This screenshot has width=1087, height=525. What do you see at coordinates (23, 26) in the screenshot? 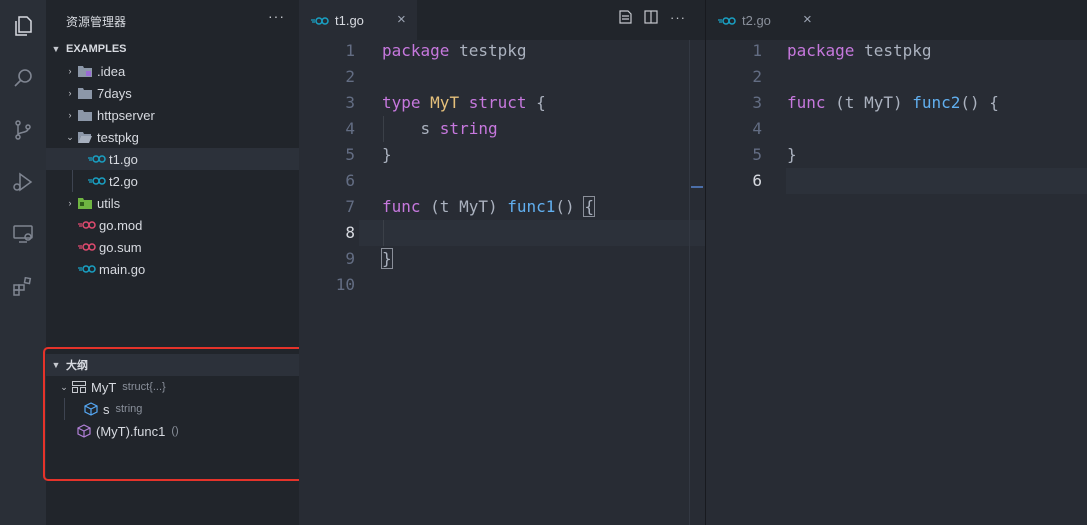
I see `explorer-icon` at bounding box center [23, 26].